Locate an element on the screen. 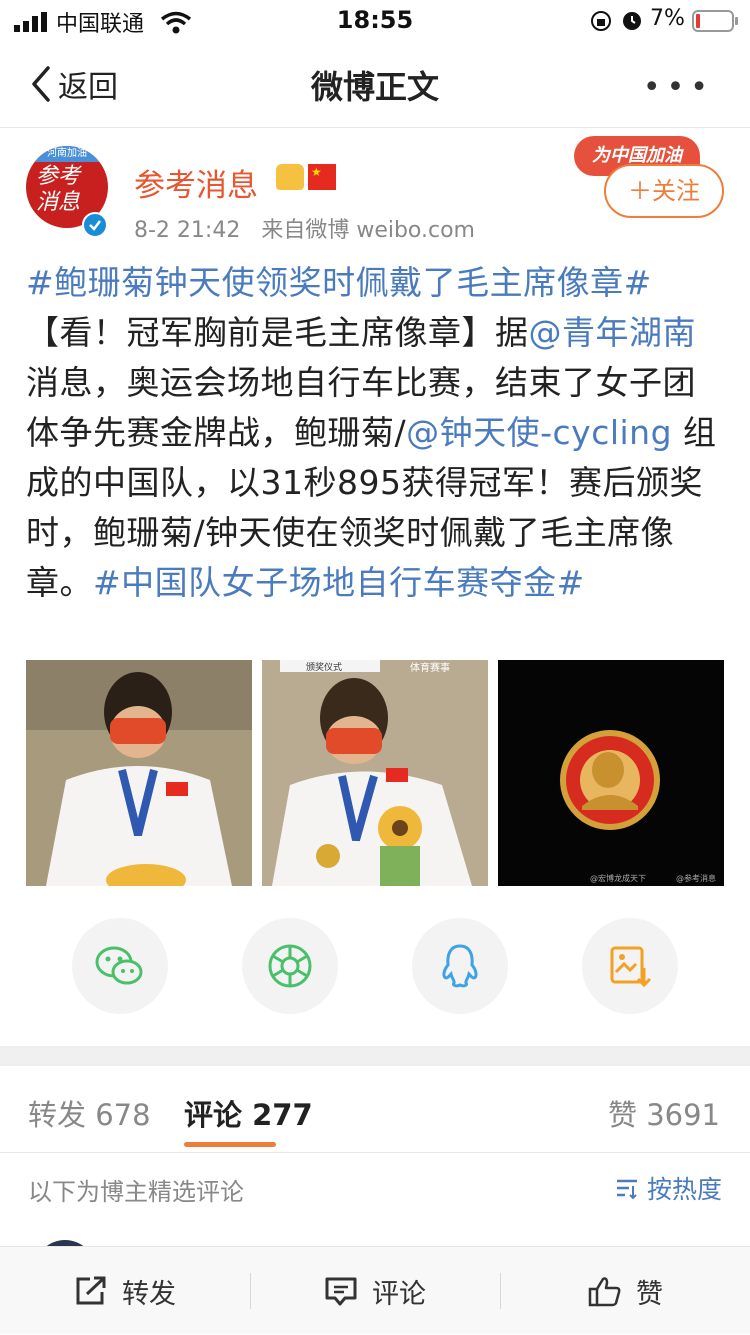 Image resolution: width=750 pixels, height=1335 pixels. share-qq-button is located at coordinates (460, 966).